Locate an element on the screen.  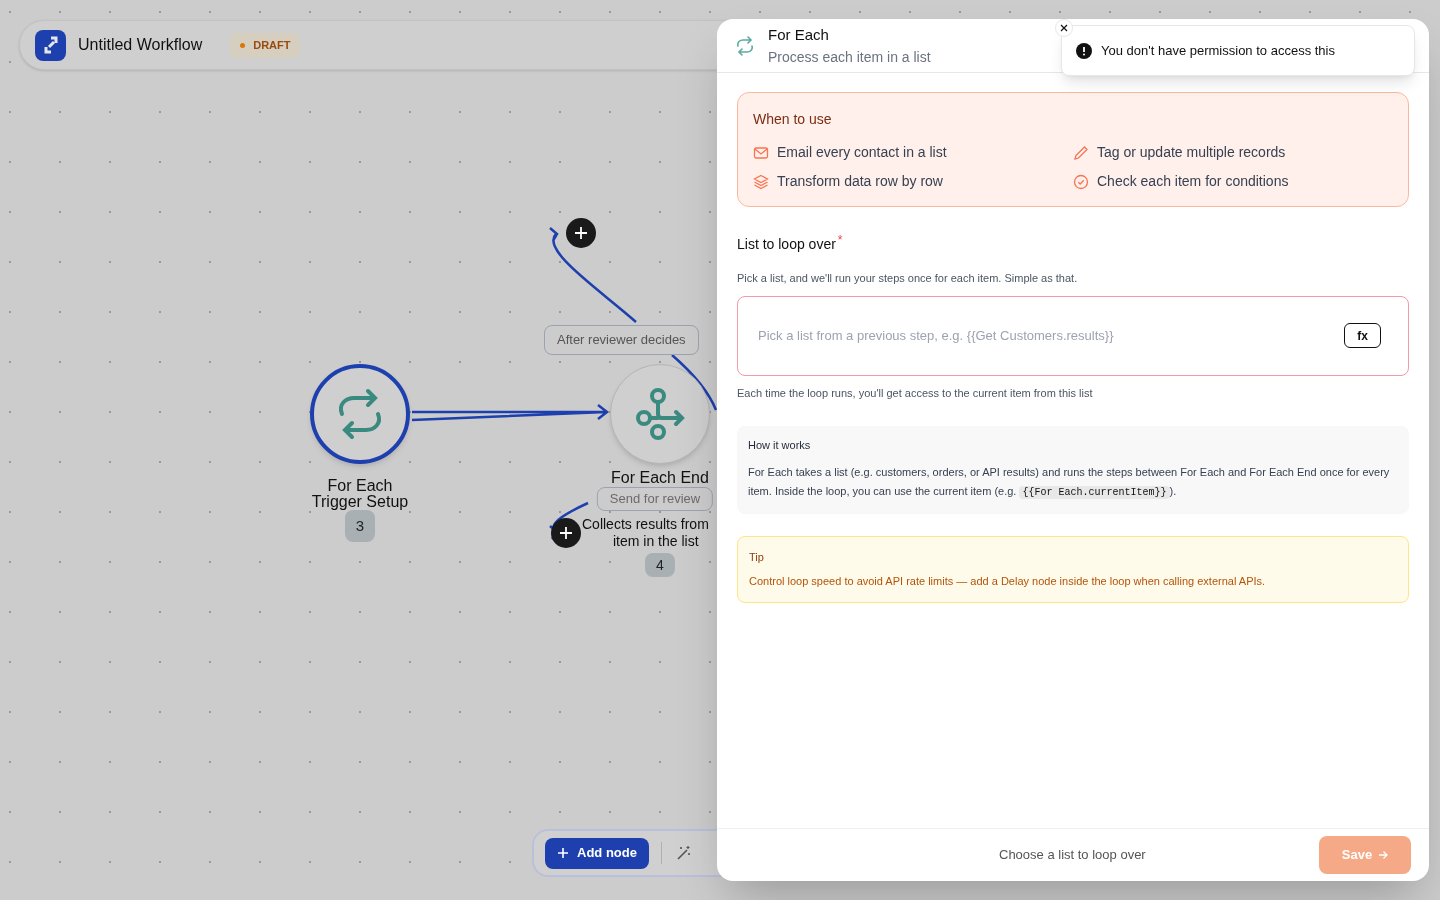
connector is located at coordinates (694, 382).